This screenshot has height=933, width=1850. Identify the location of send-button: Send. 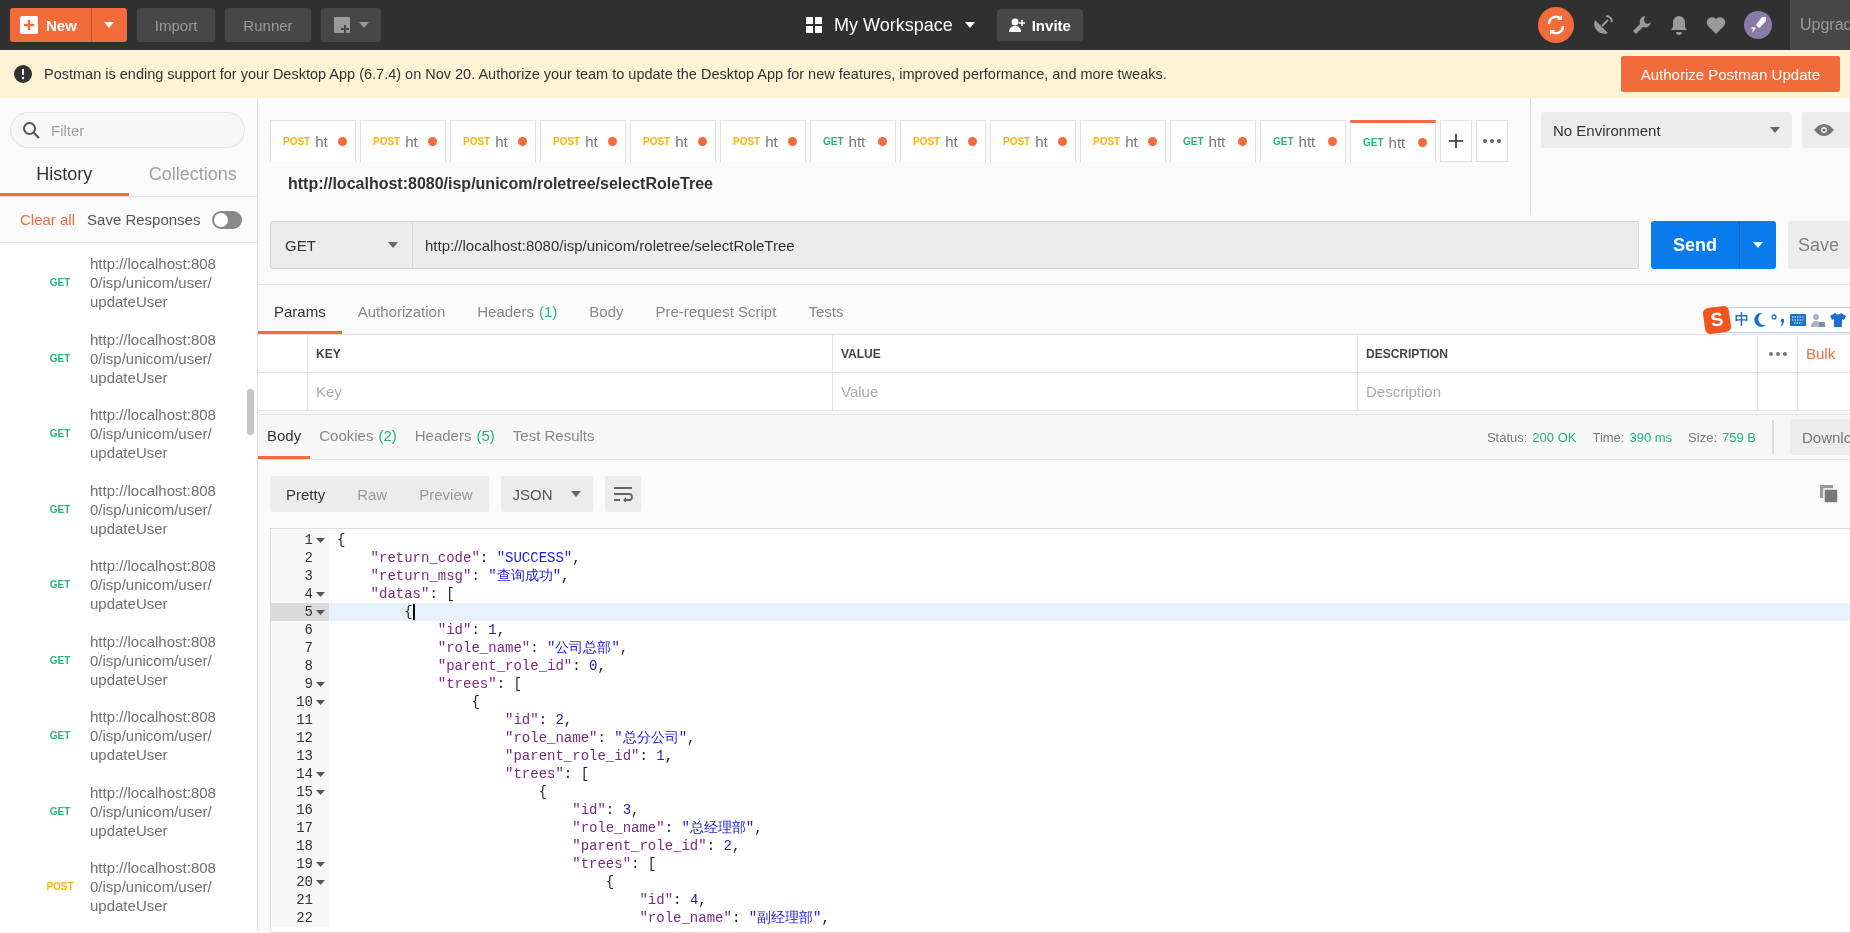
(1713, 245).